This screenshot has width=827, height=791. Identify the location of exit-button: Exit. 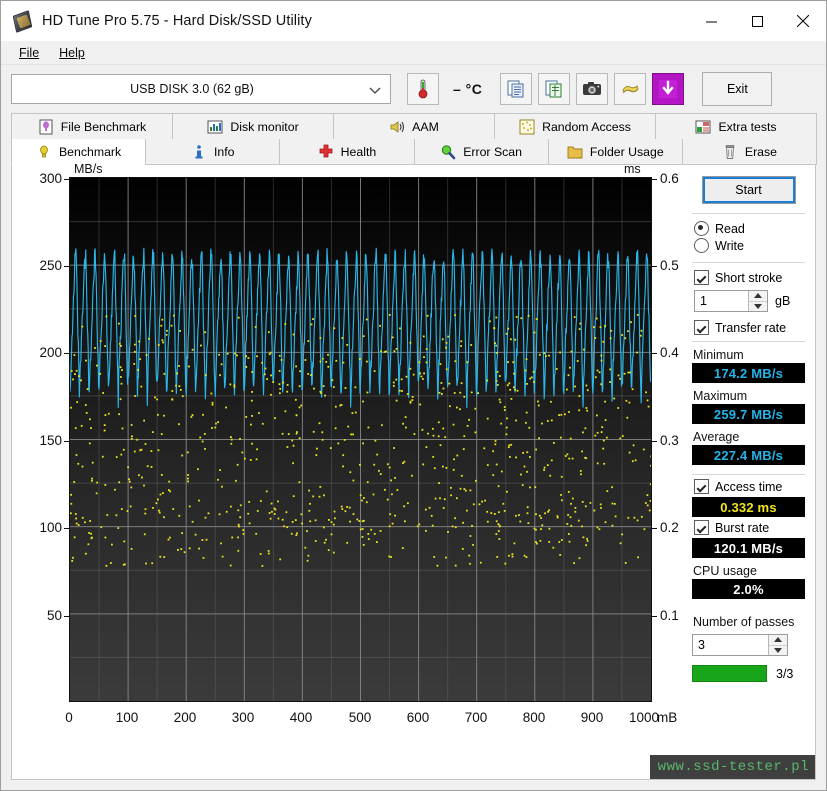
(737, 89).